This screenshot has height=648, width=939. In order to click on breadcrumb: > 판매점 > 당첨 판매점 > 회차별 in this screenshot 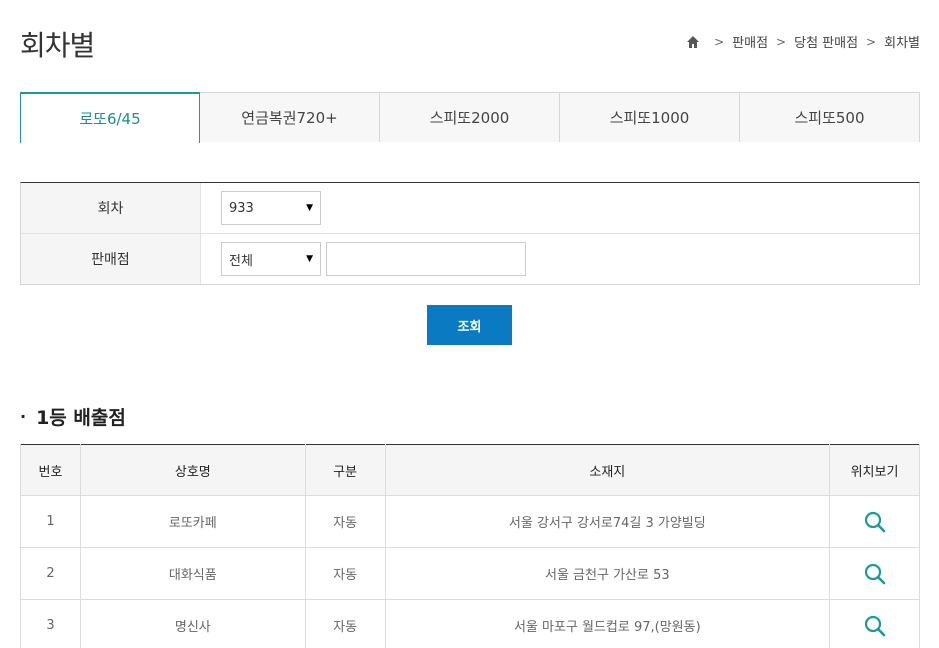, I will do `click(803, 41)`.